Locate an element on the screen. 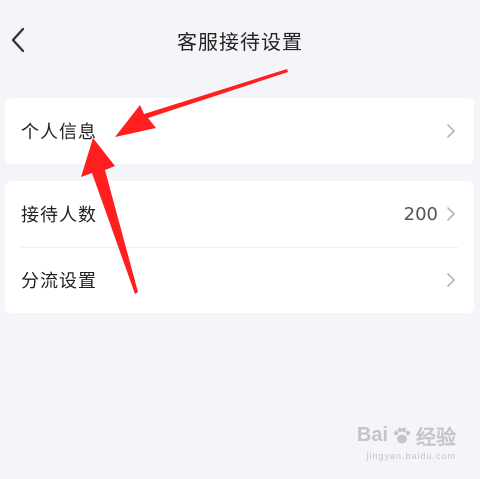 The height and width of the screenshot is (479, 480). row-reception-count: 接待人数 200 is located at coordinates (239, 214).